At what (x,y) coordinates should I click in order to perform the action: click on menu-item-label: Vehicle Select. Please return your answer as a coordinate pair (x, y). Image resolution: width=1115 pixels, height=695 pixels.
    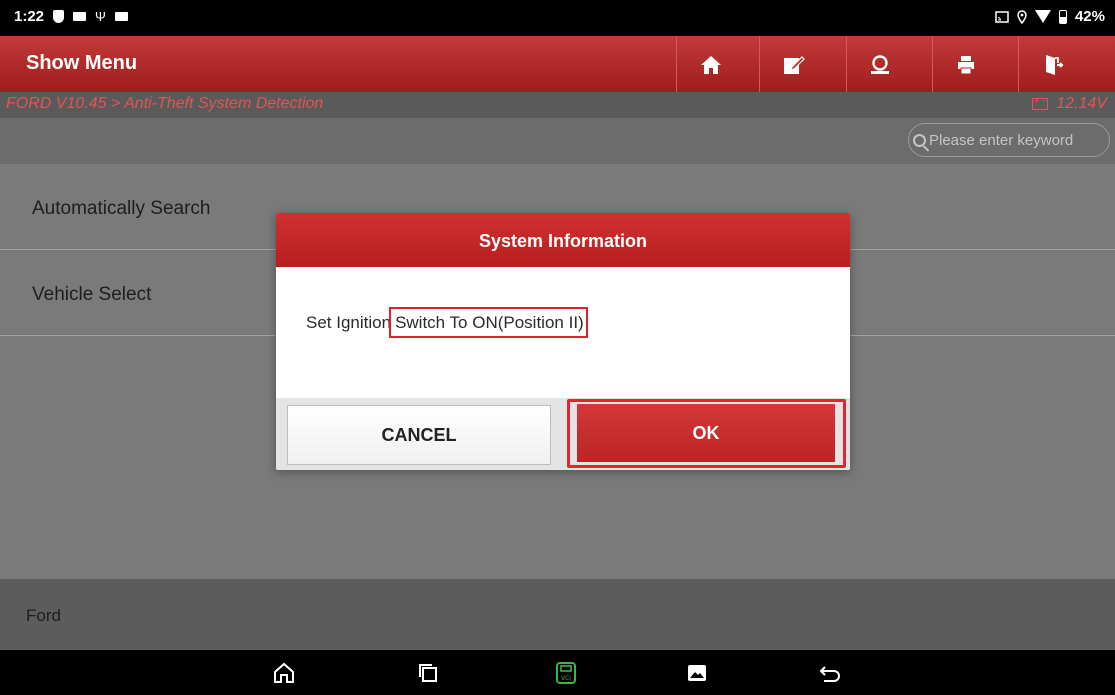
    Looking at the image, I should click on (92, 294).